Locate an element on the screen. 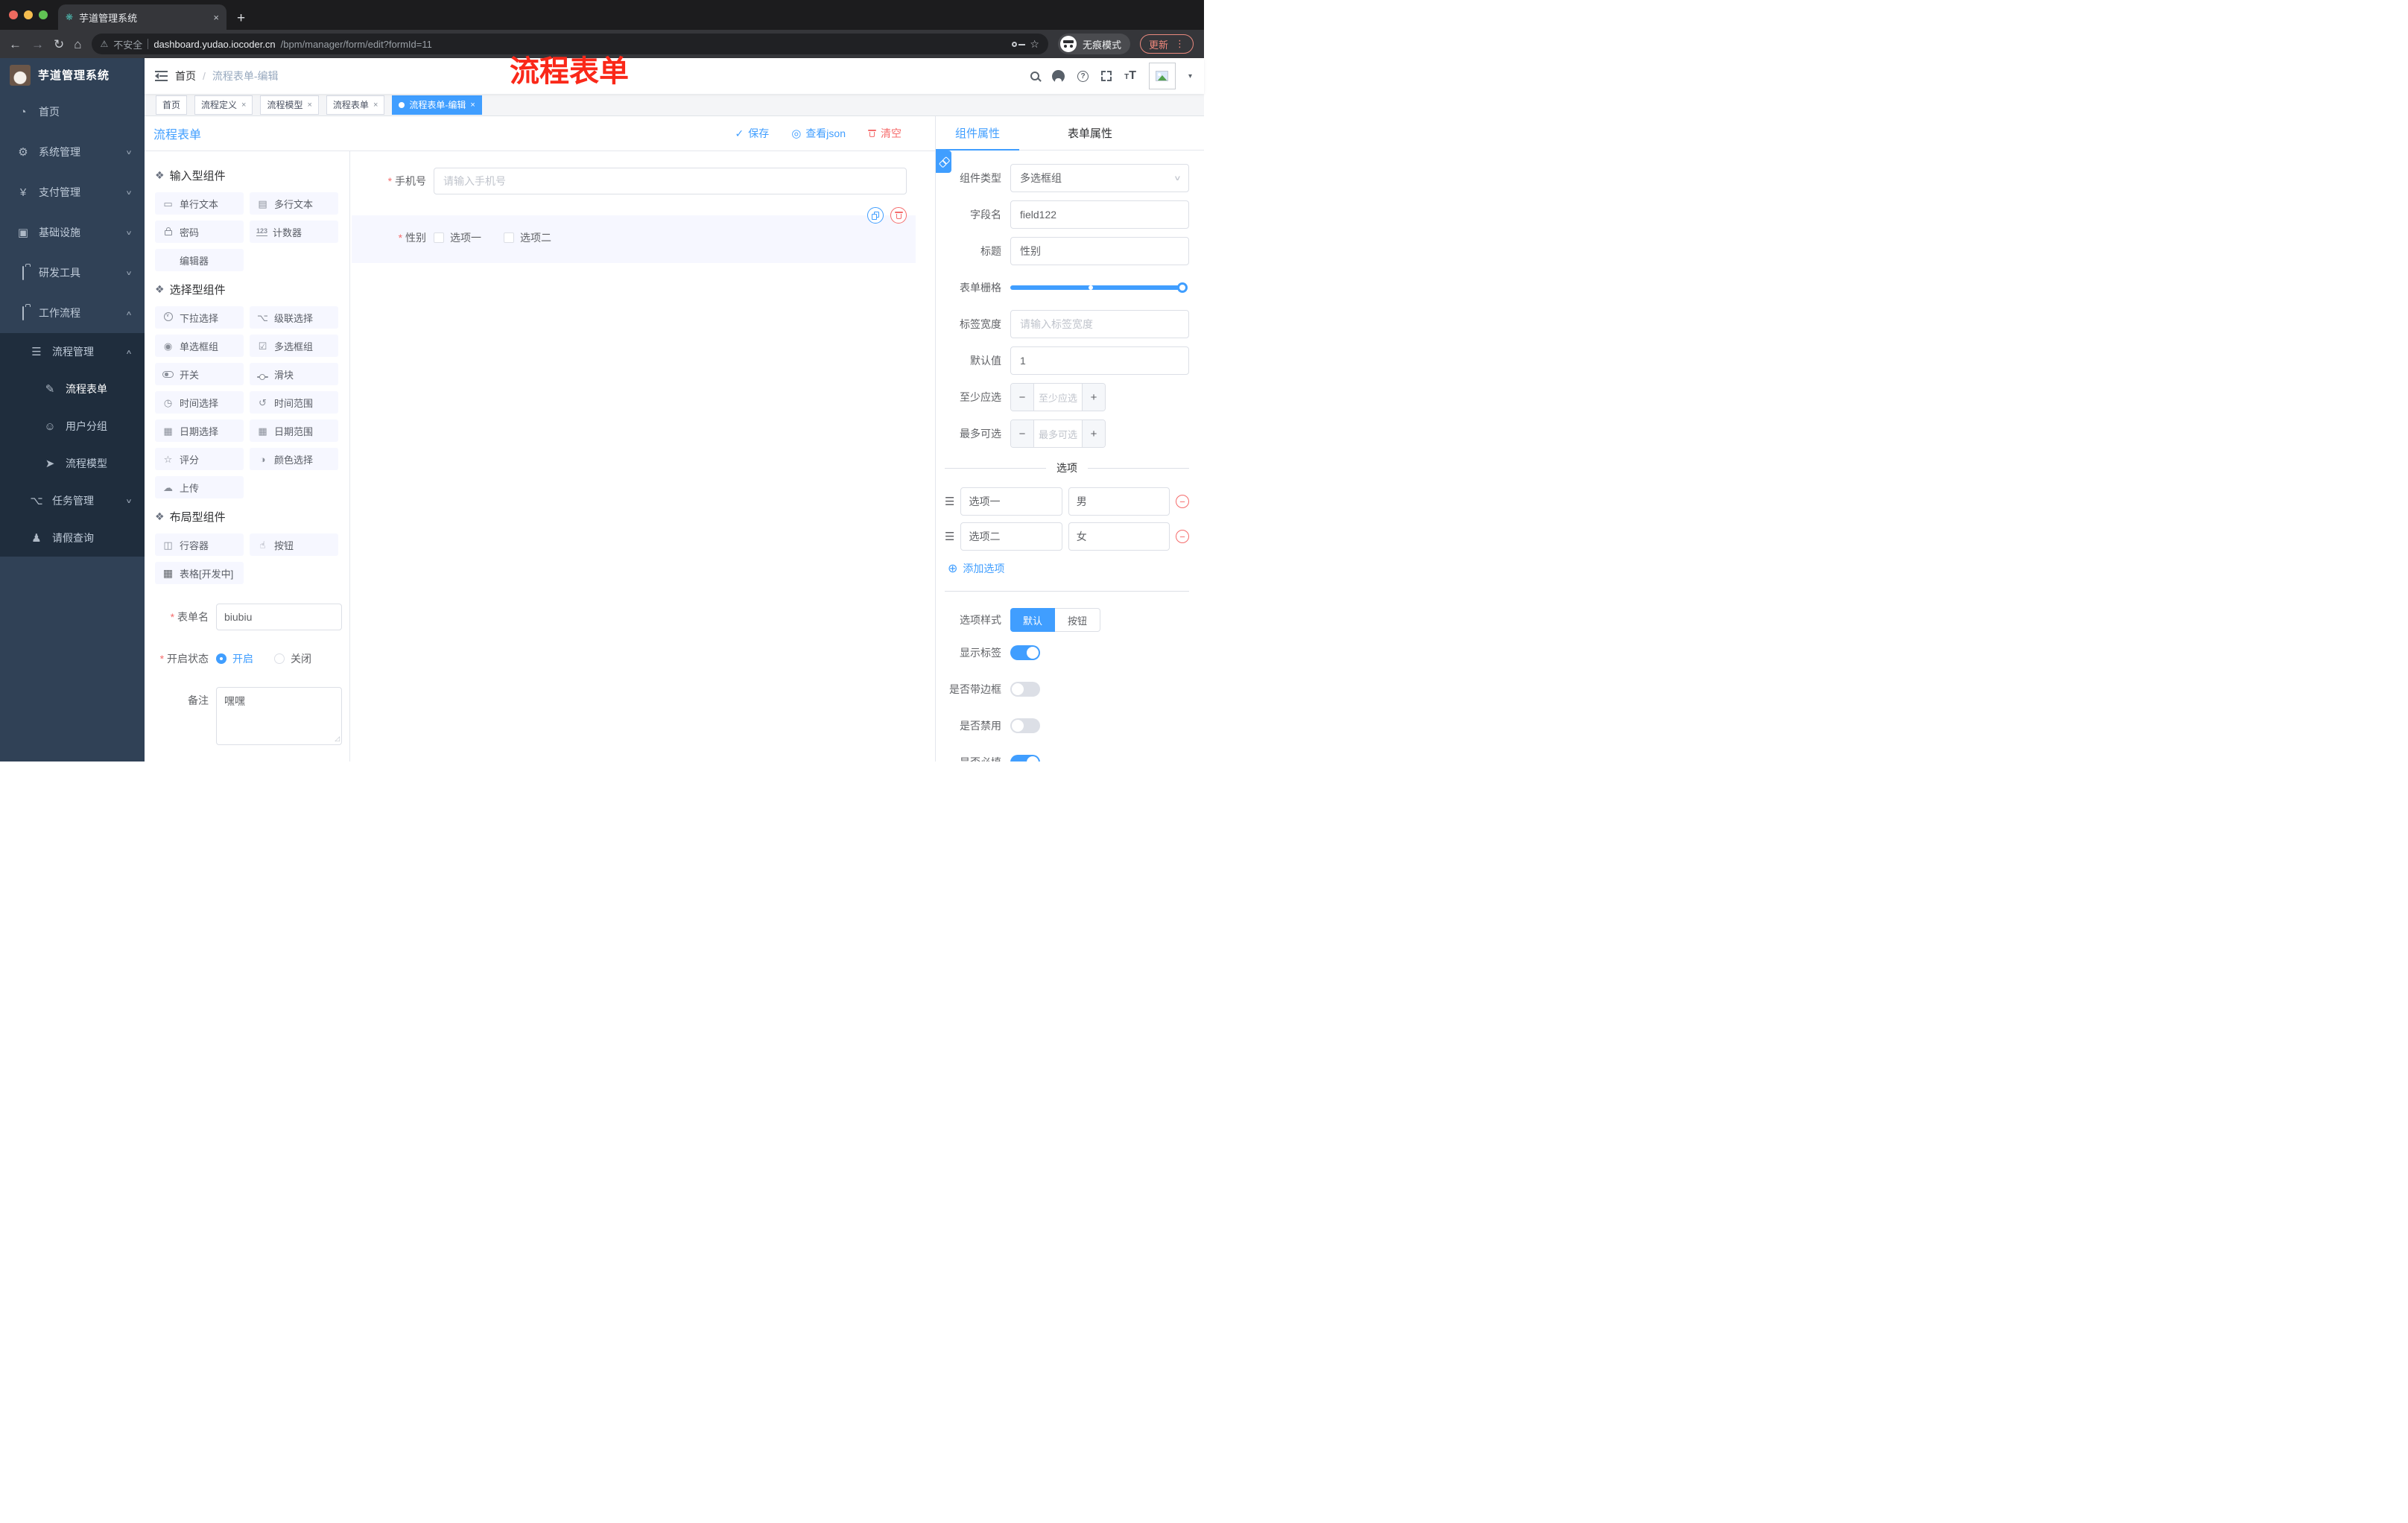 The height and width of the screenshot is (1523, 2408). component-item-rate: ☆ 评分 is located at coordinates (199, 459).